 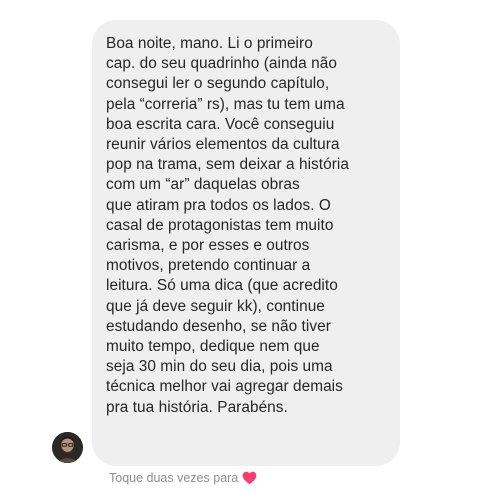 I want to click on message-line: carisma, e por esses e outros, so click(x=208, y=246).